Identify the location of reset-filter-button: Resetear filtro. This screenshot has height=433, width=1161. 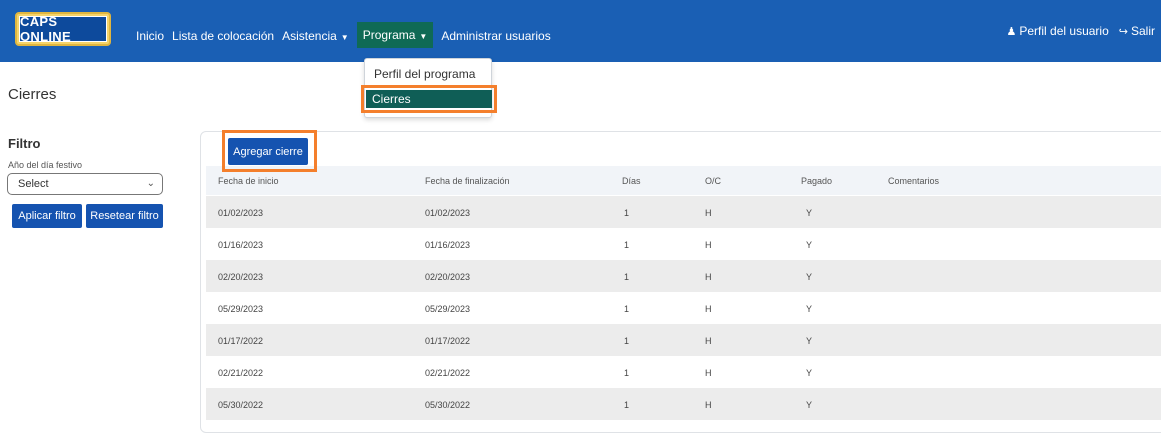
(124, 216).